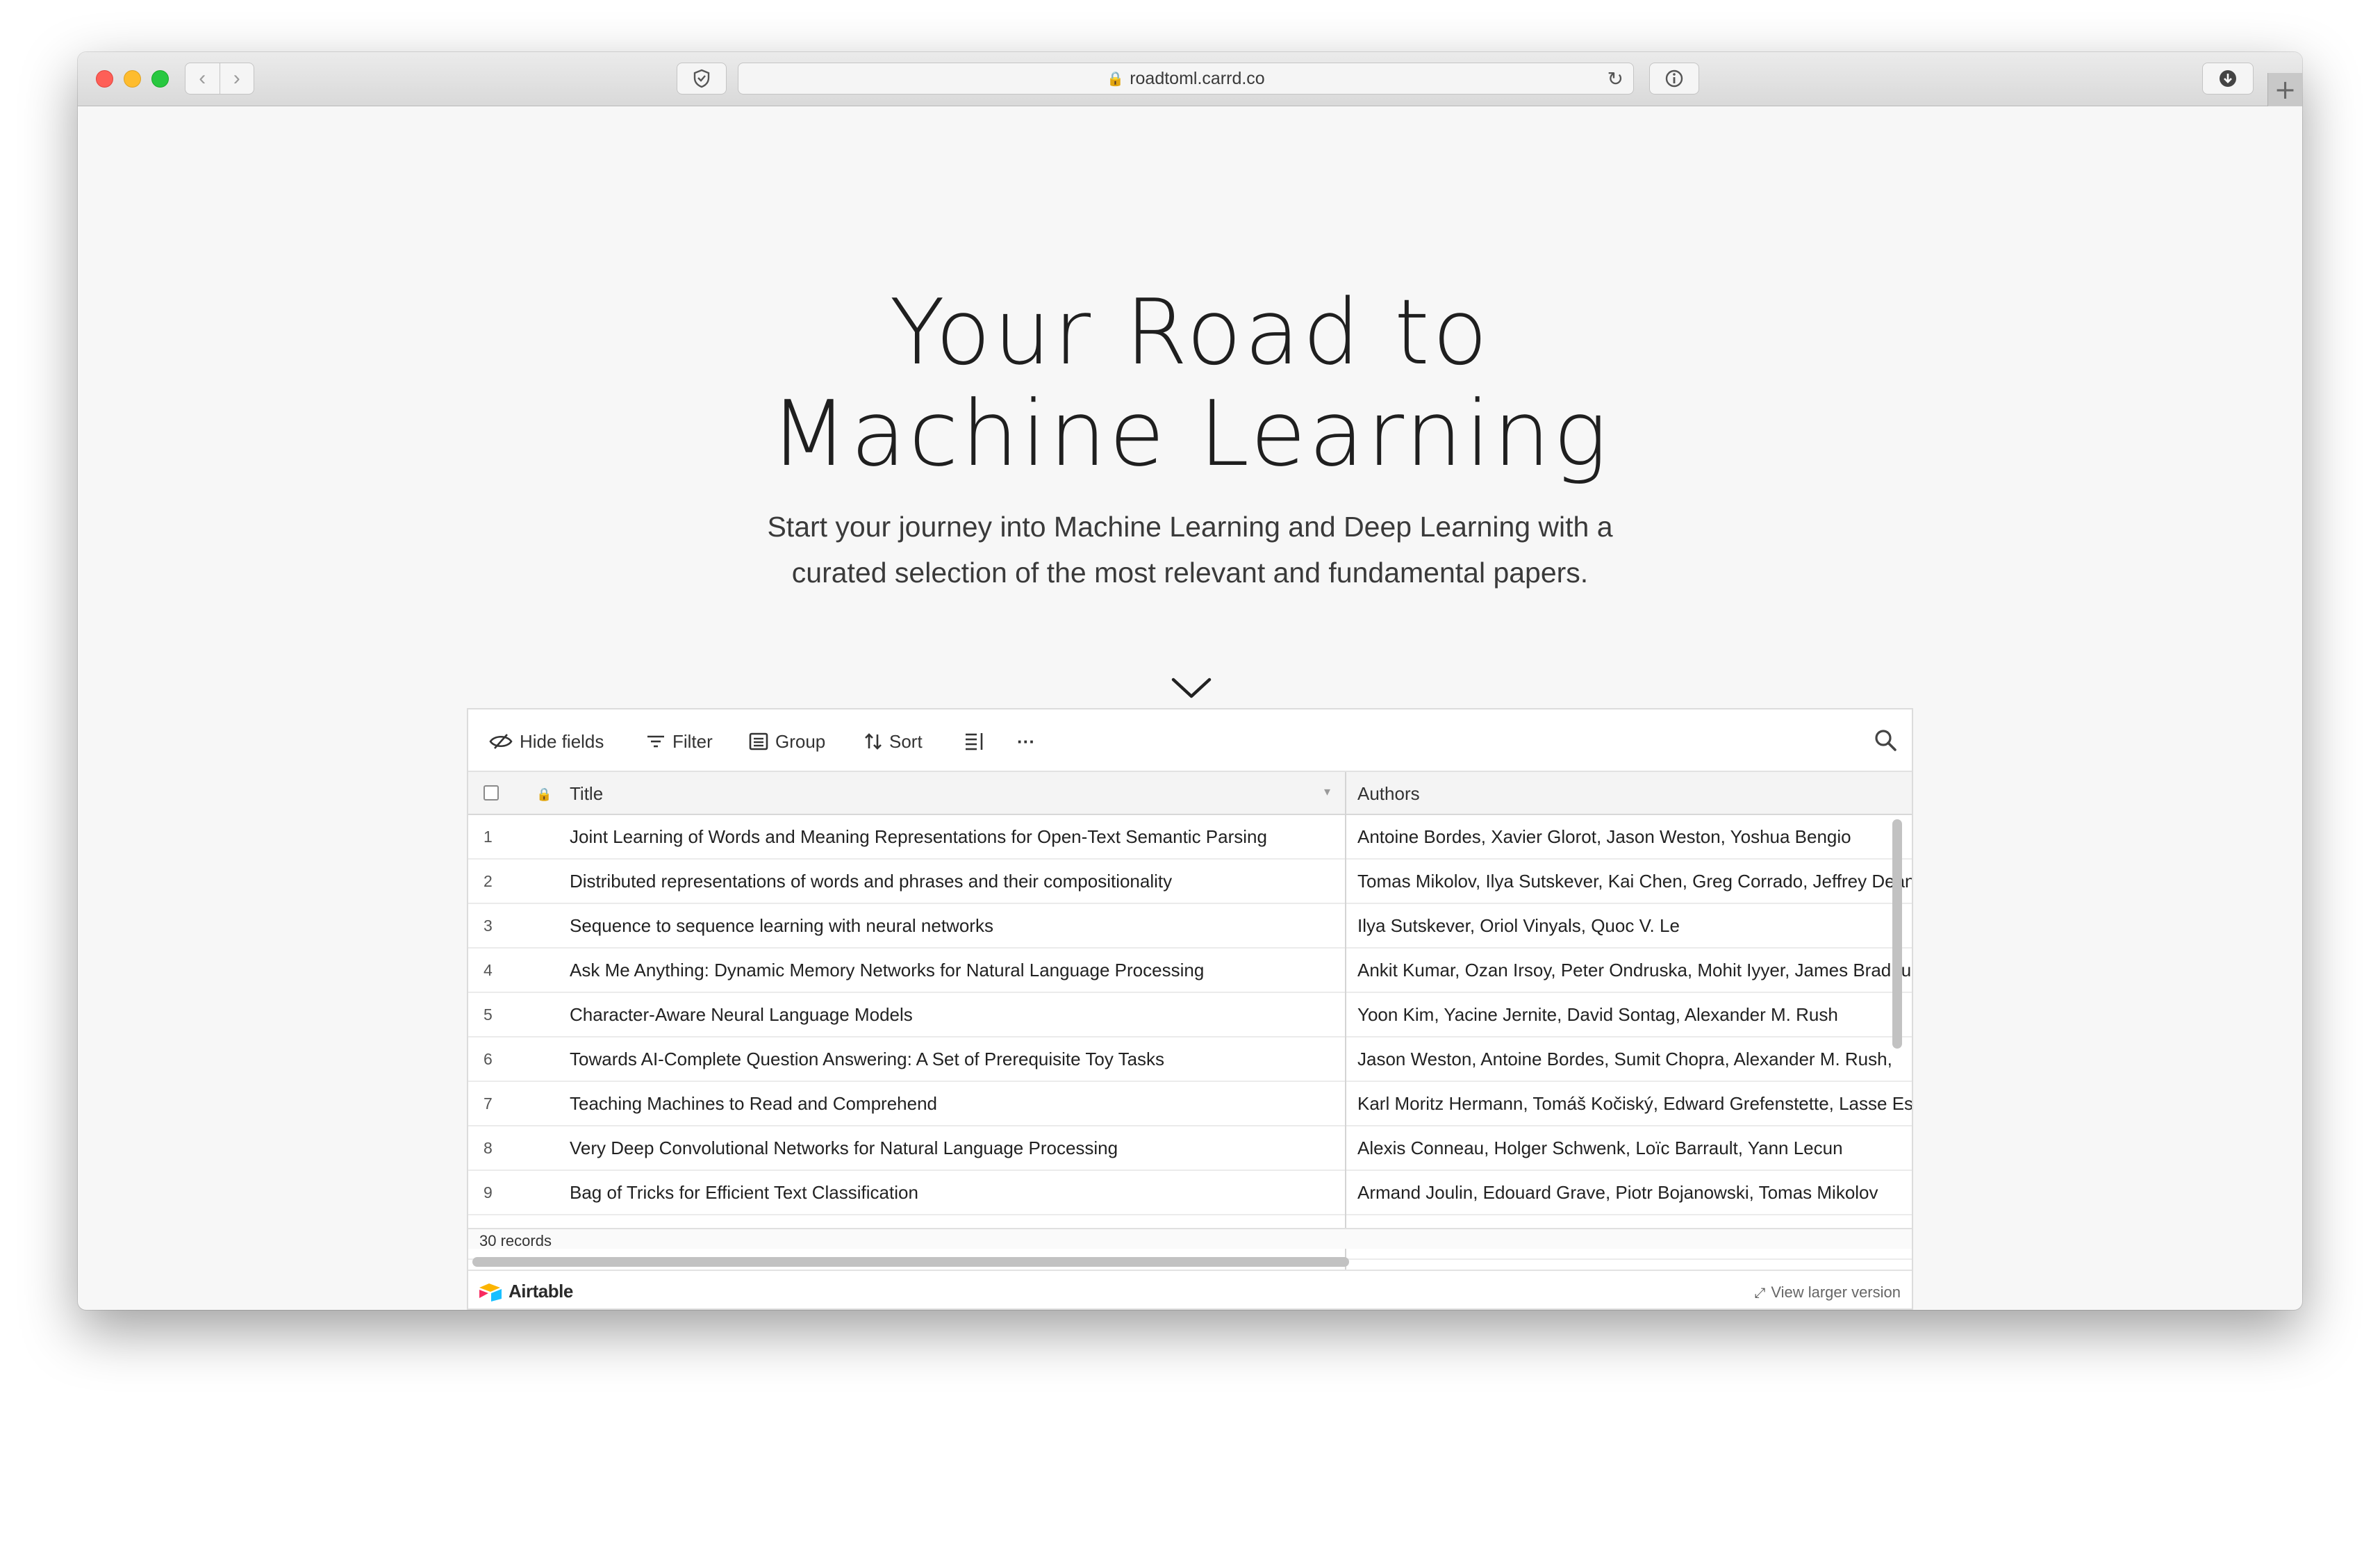  What do you see at coordinates (1190, 793) in the screenshot?
I see `table-header: 🔒 Title ▾ Authors` at bounding box center [1190, 793].